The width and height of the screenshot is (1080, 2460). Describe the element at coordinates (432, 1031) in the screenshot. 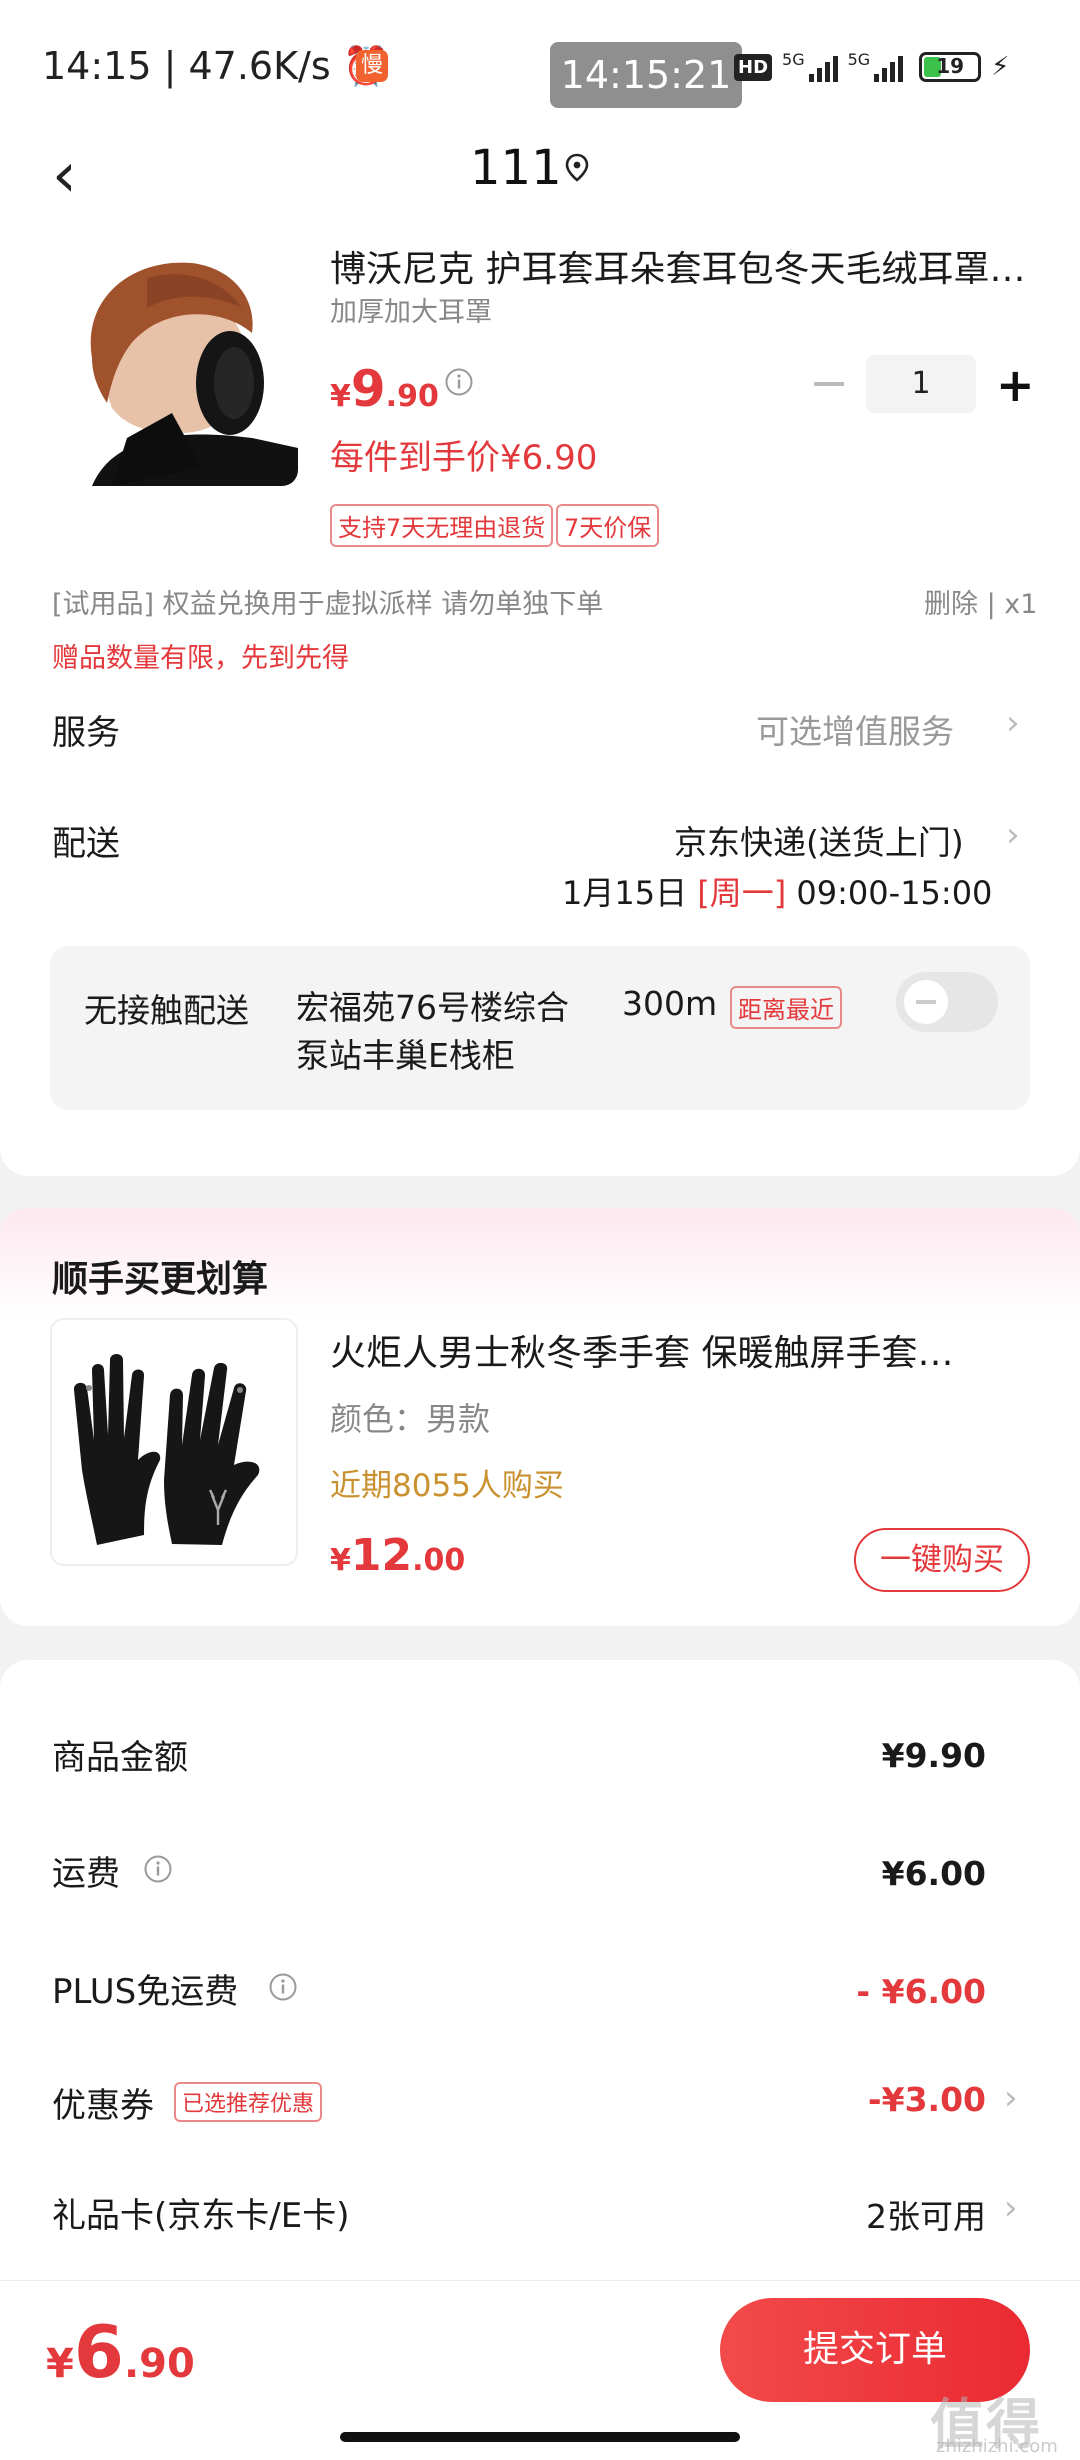

I see `locker-address: 宏福苑76号楼综合泵站丰巢E栈柜` at that location.